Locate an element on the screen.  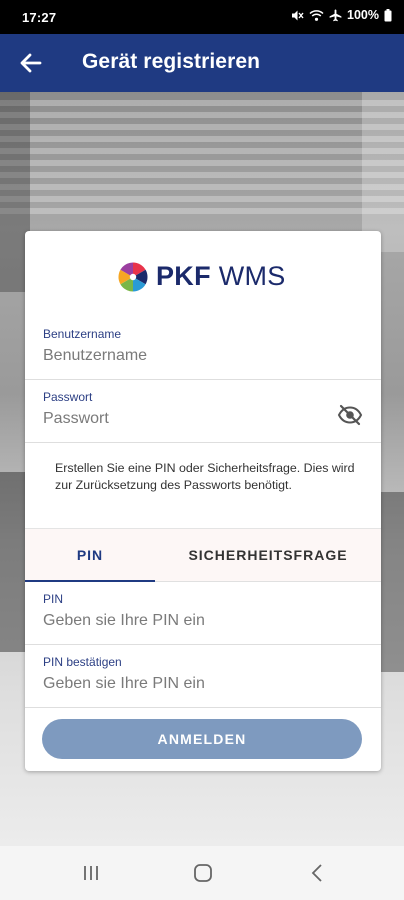
password-field: Passwort is located at coordinates (203, 411).